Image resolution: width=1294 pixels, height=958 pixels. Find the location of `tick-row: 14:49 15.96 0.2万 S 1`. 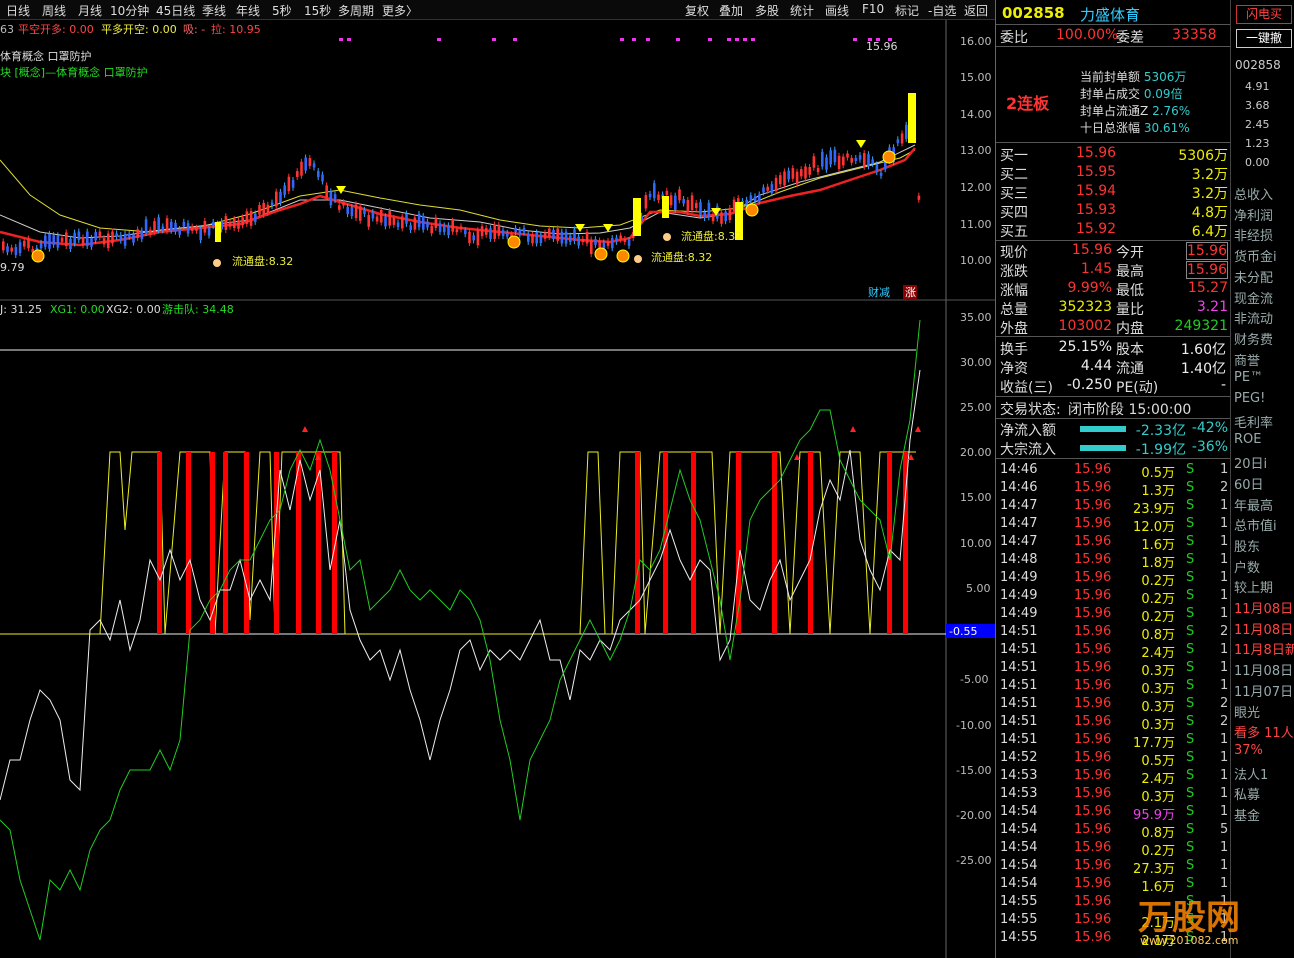

tick-row: 14:49 15.96 0.2万 S 1 is located at coordinates (1114, 597).